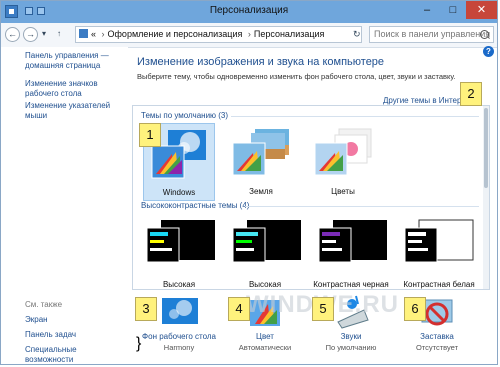  What do you see at coordinates (179, 336) in the screenshot?
I see `setting-label: Фон рабочего стола` at bounding box center [179, 336].